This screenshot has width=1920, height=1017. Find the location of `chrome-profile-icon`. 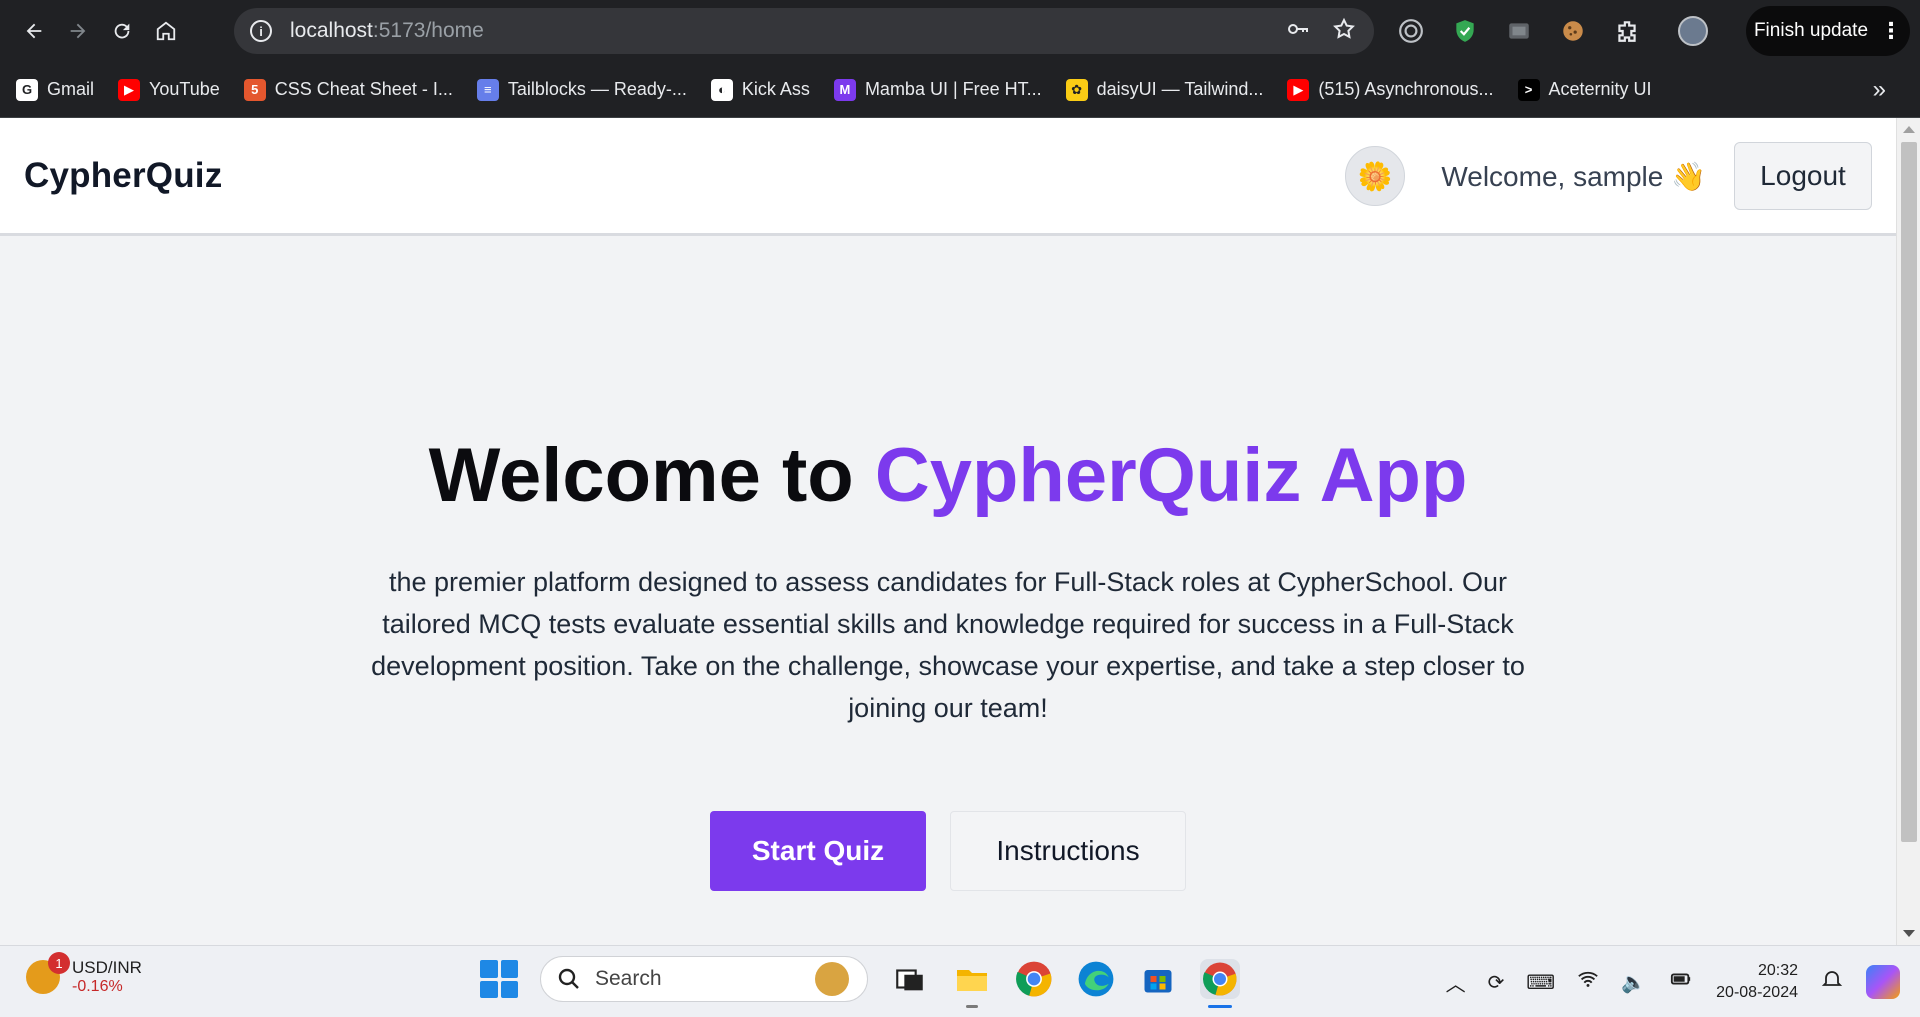

chrome-profile-icon is located at coordinates (1220, 983).